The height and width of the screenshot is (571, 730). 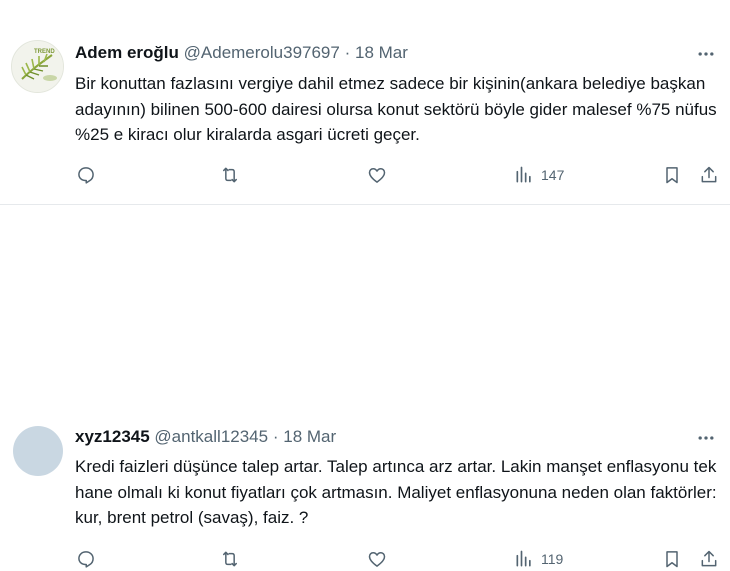 I want to click on tweet-actions: 147, so click(x=365, y=175).